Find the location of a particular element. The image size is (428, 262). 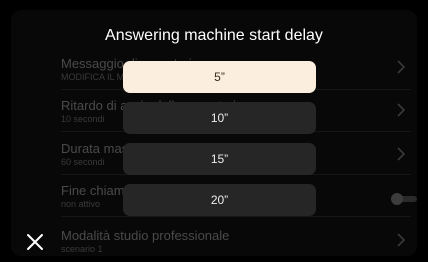

list-item-subtitle: scenario 1 is located at coordinates (82, 249).